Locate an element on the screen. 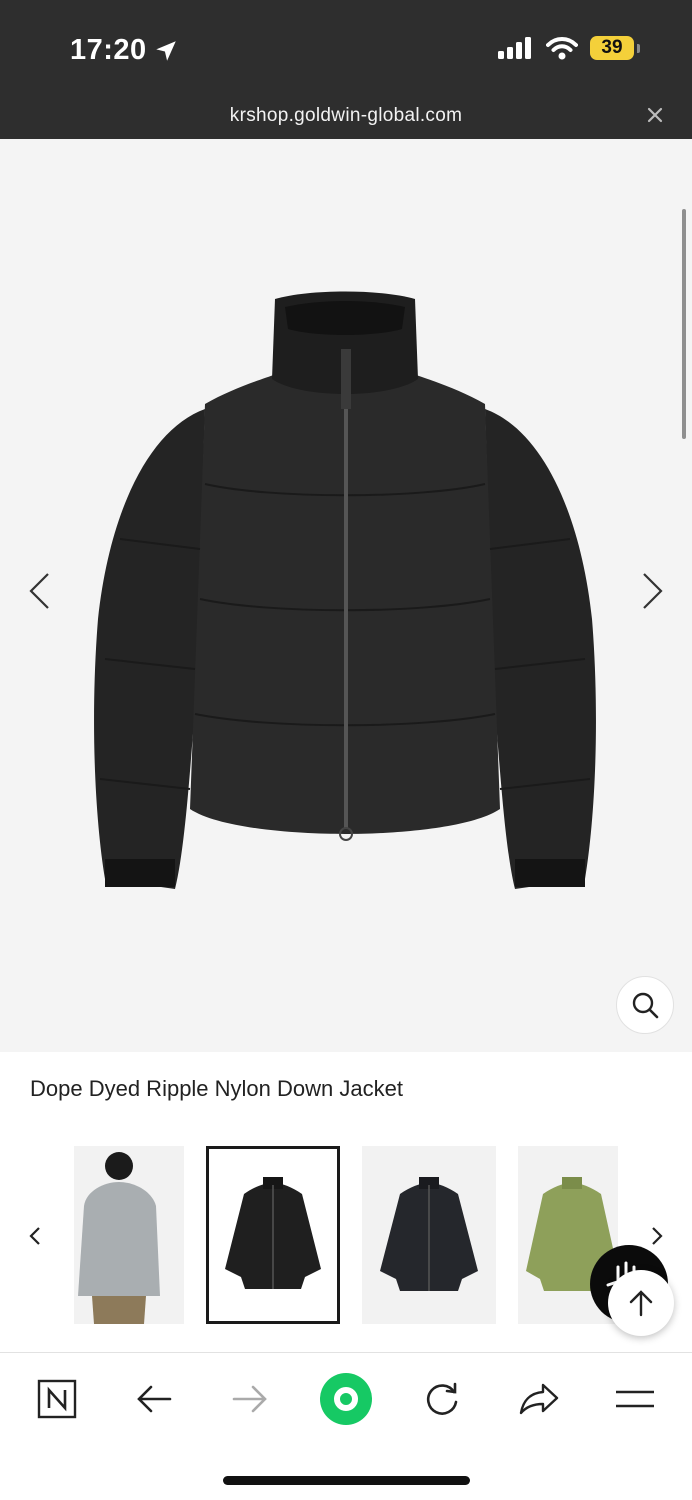 The width and height of the screenshot is (692, 1500). scrollbar is located at coordinates (684, 324).